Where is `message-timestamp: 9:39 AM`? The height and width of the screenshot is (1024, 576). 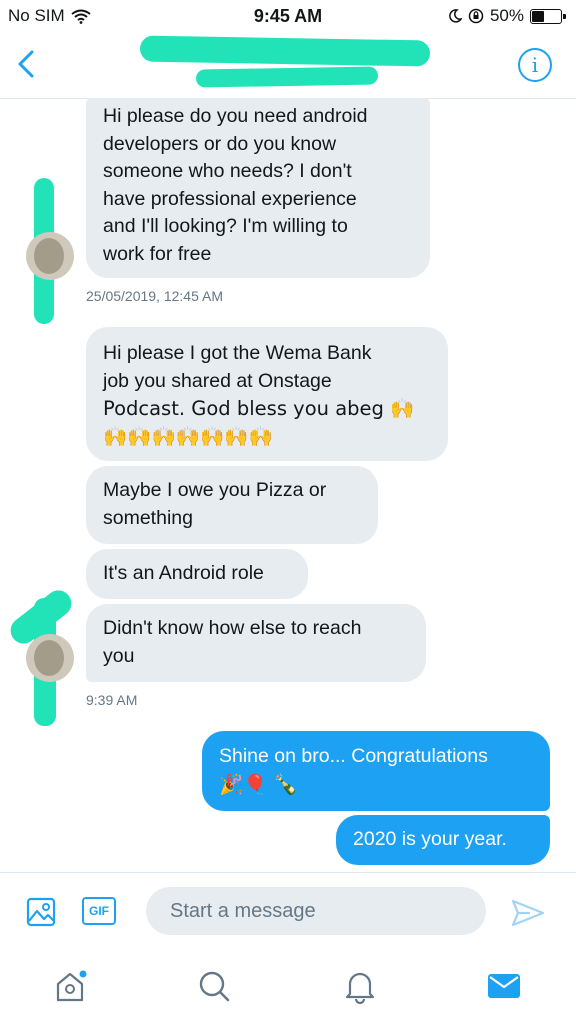
message-timestamp: 9:39 AM is located at coordinates (112, 700).